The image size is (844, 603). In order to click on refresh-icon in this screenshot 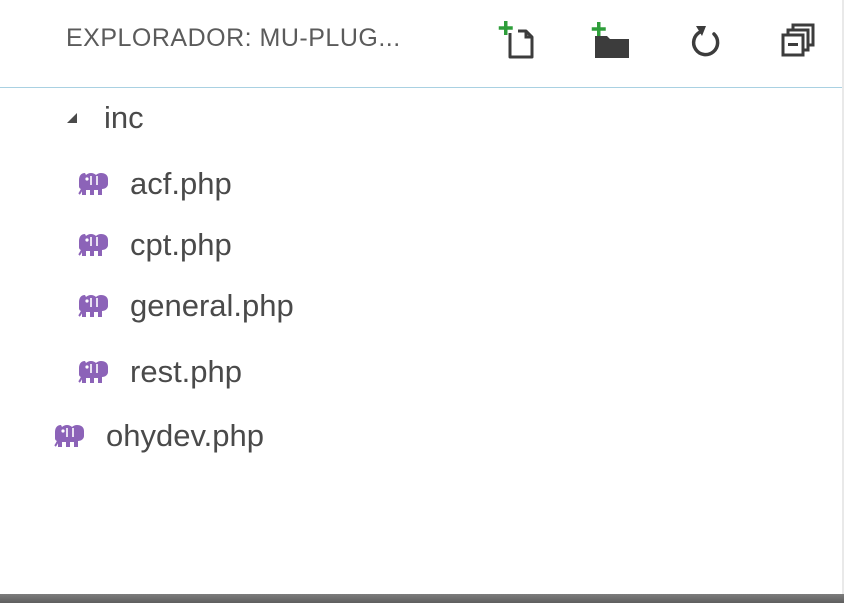, I will do `click(705, 41)`.